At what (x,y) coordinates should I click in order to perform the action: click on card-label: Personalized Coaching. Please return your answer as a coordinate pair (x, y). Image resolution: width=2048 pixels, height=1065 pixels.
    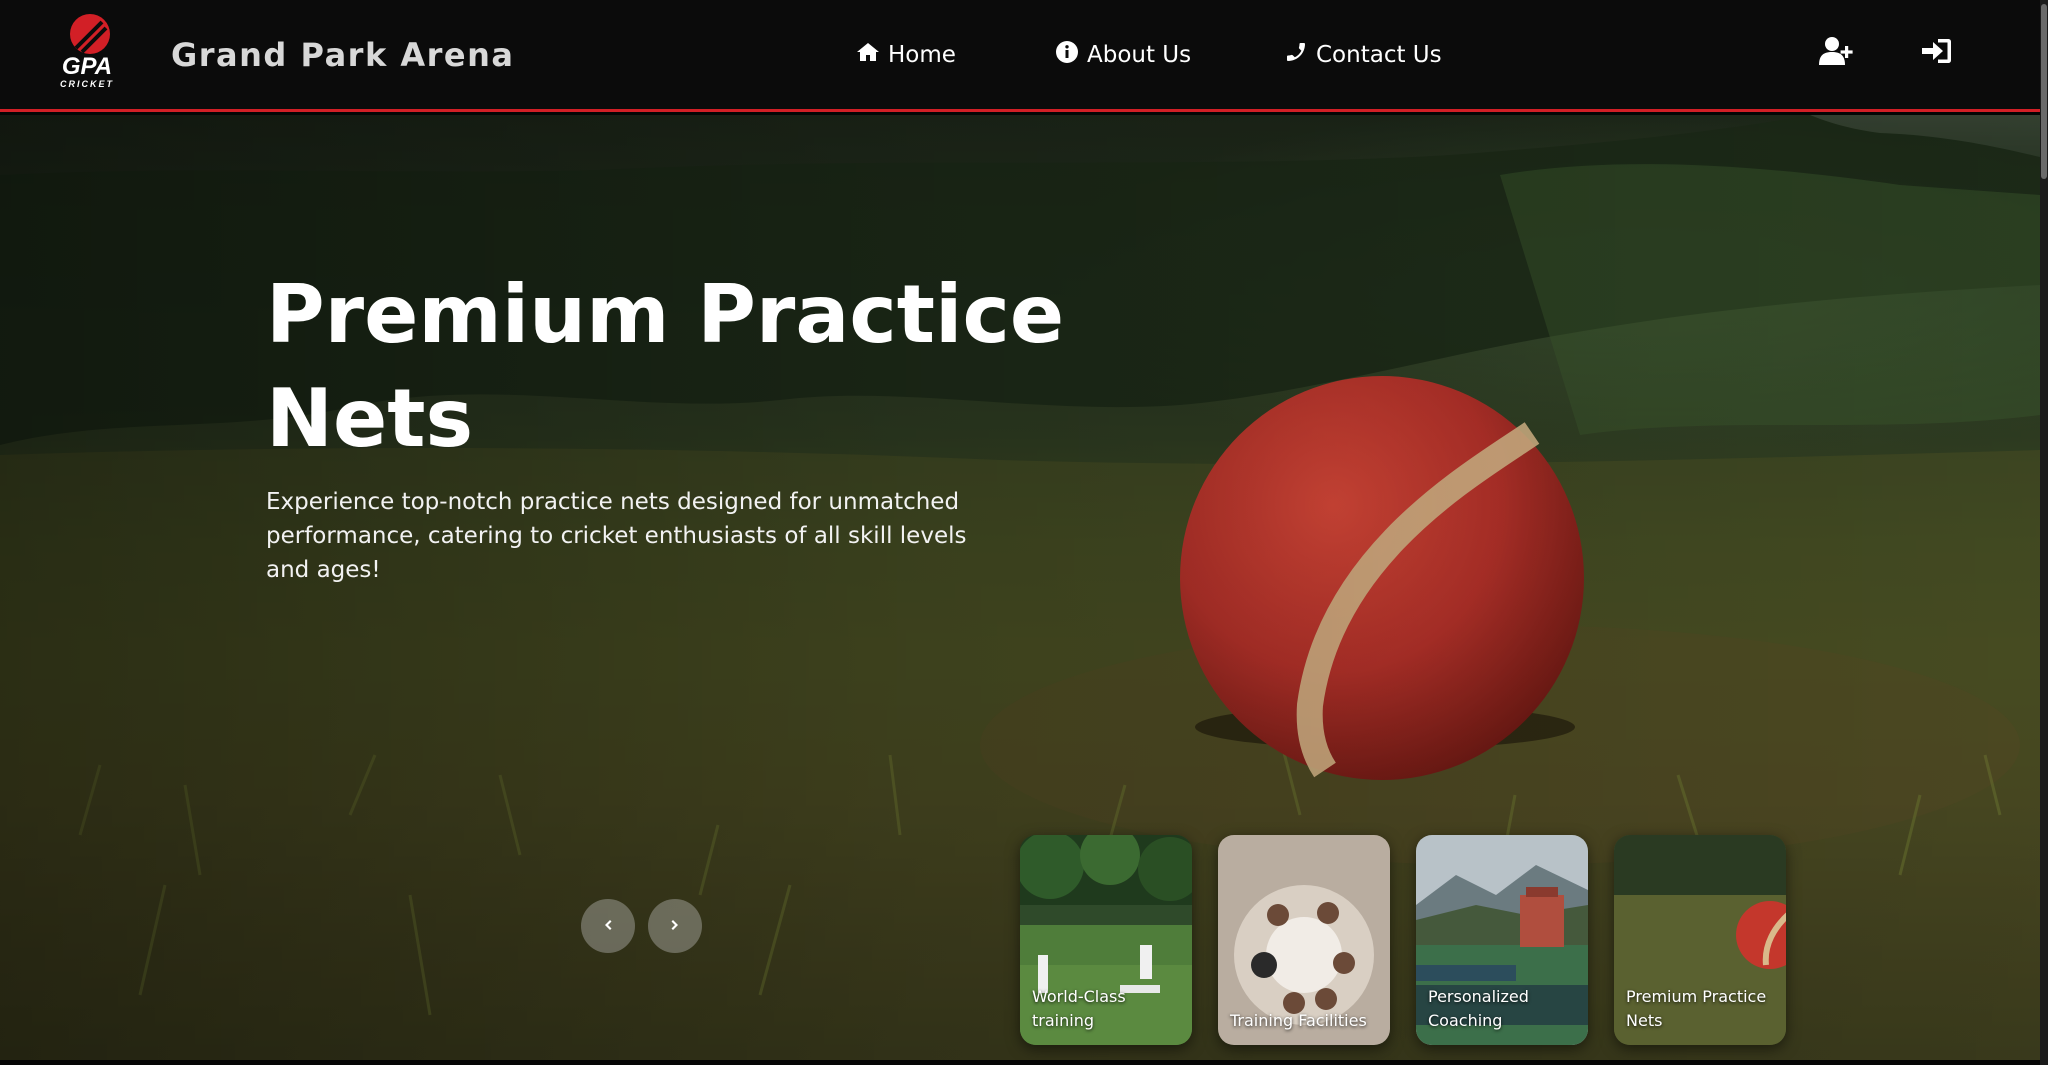
    Looking at the image, I should click on (1478, 1008).